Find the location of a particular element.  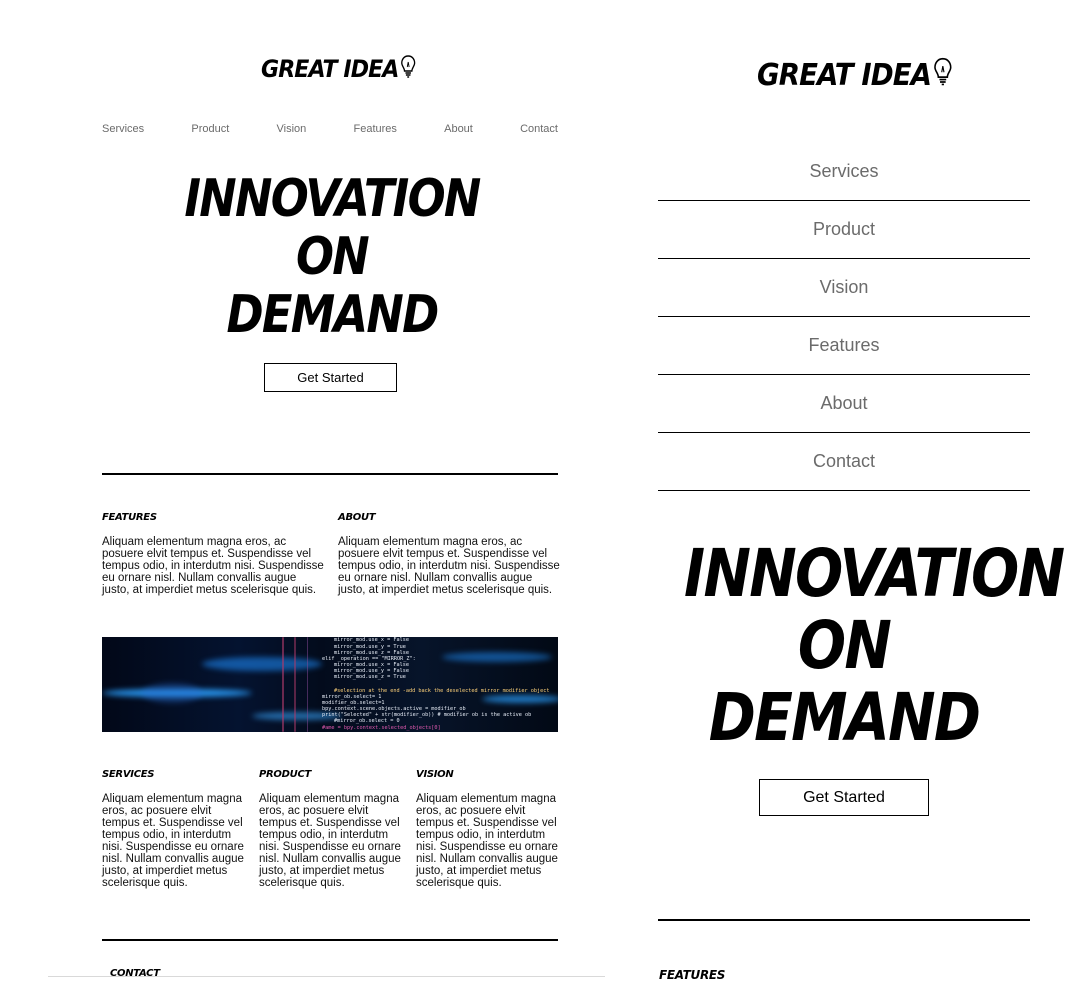

product-heading: PRODUCT is located at coordinates (285, 774).